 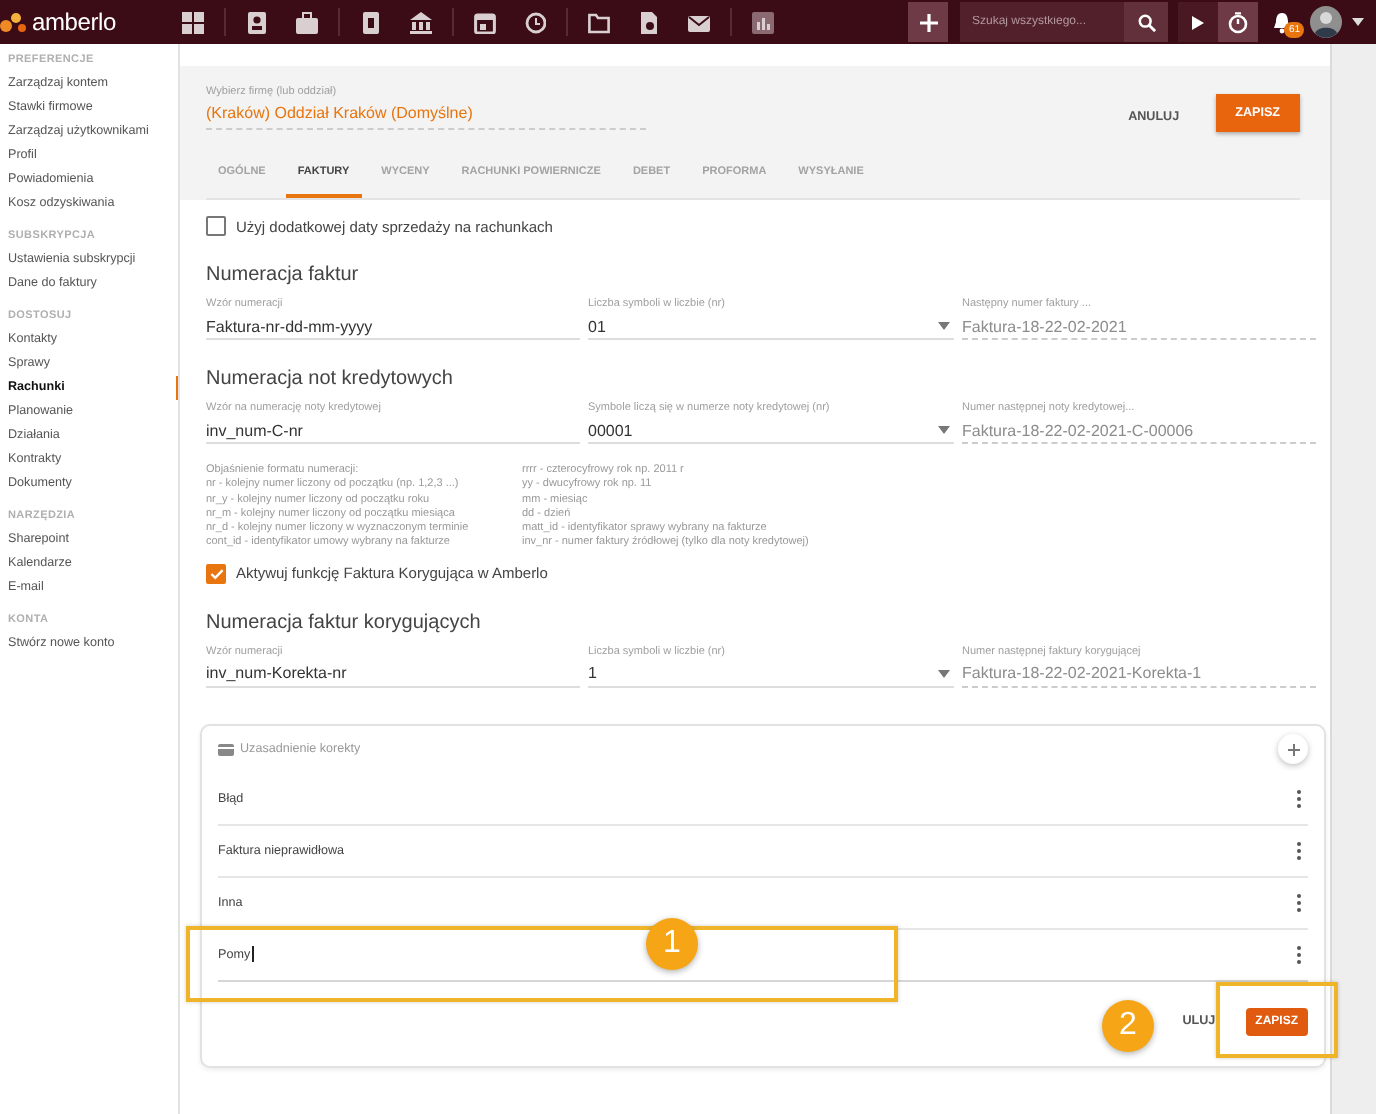 I want to click on text-field: inv_num-Korekta-nr, so click(x=393, y=674).